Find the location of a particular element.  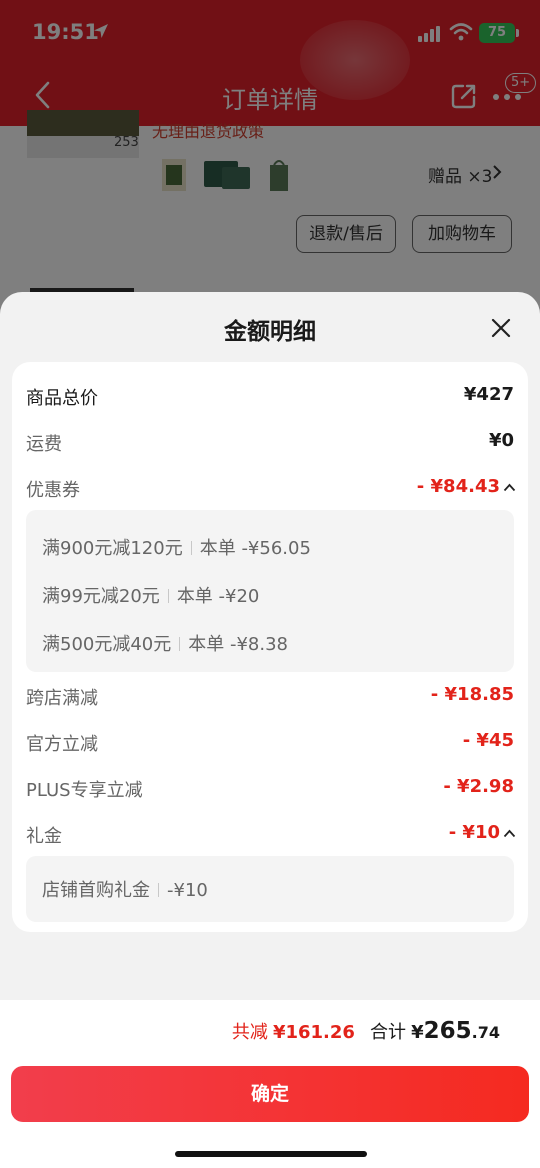

coupon-rule: 满99元减20元 is located at coordinates (101, 596).